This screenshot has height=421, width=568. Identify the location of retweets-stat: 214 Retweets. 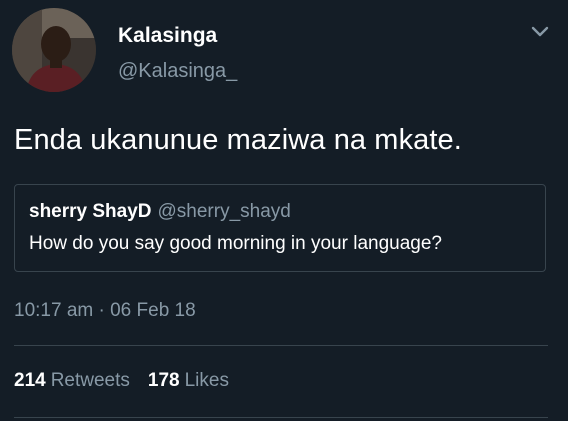
(72, 380).